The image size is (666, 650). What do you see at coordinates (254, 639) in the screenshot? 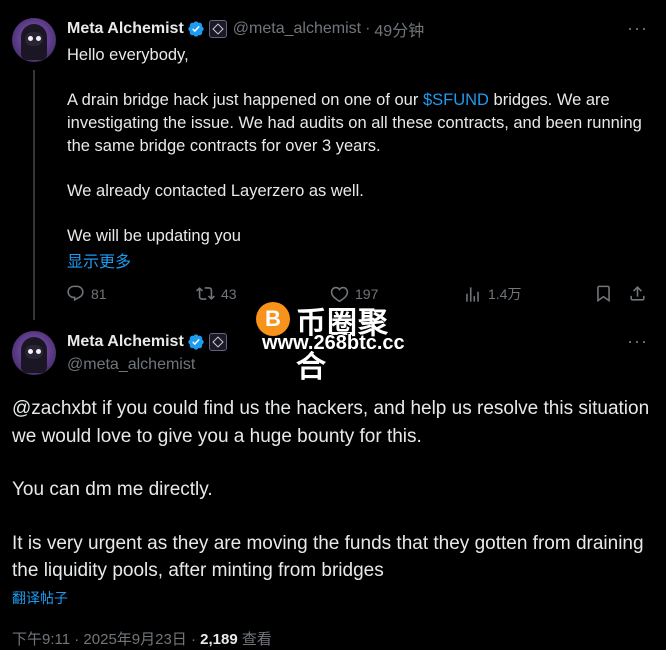
I see `views-label: 查看` at bounding box center [254, 639].